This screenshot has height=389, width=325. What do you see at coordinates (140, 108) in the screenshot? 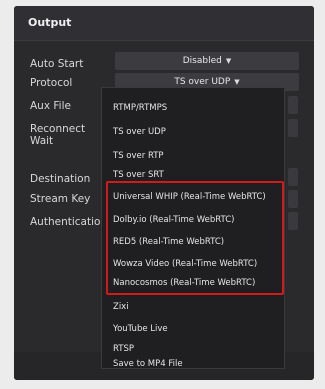
I see `option-rtmp: RTMP/RTMPS` at bounding box center [140, 108].